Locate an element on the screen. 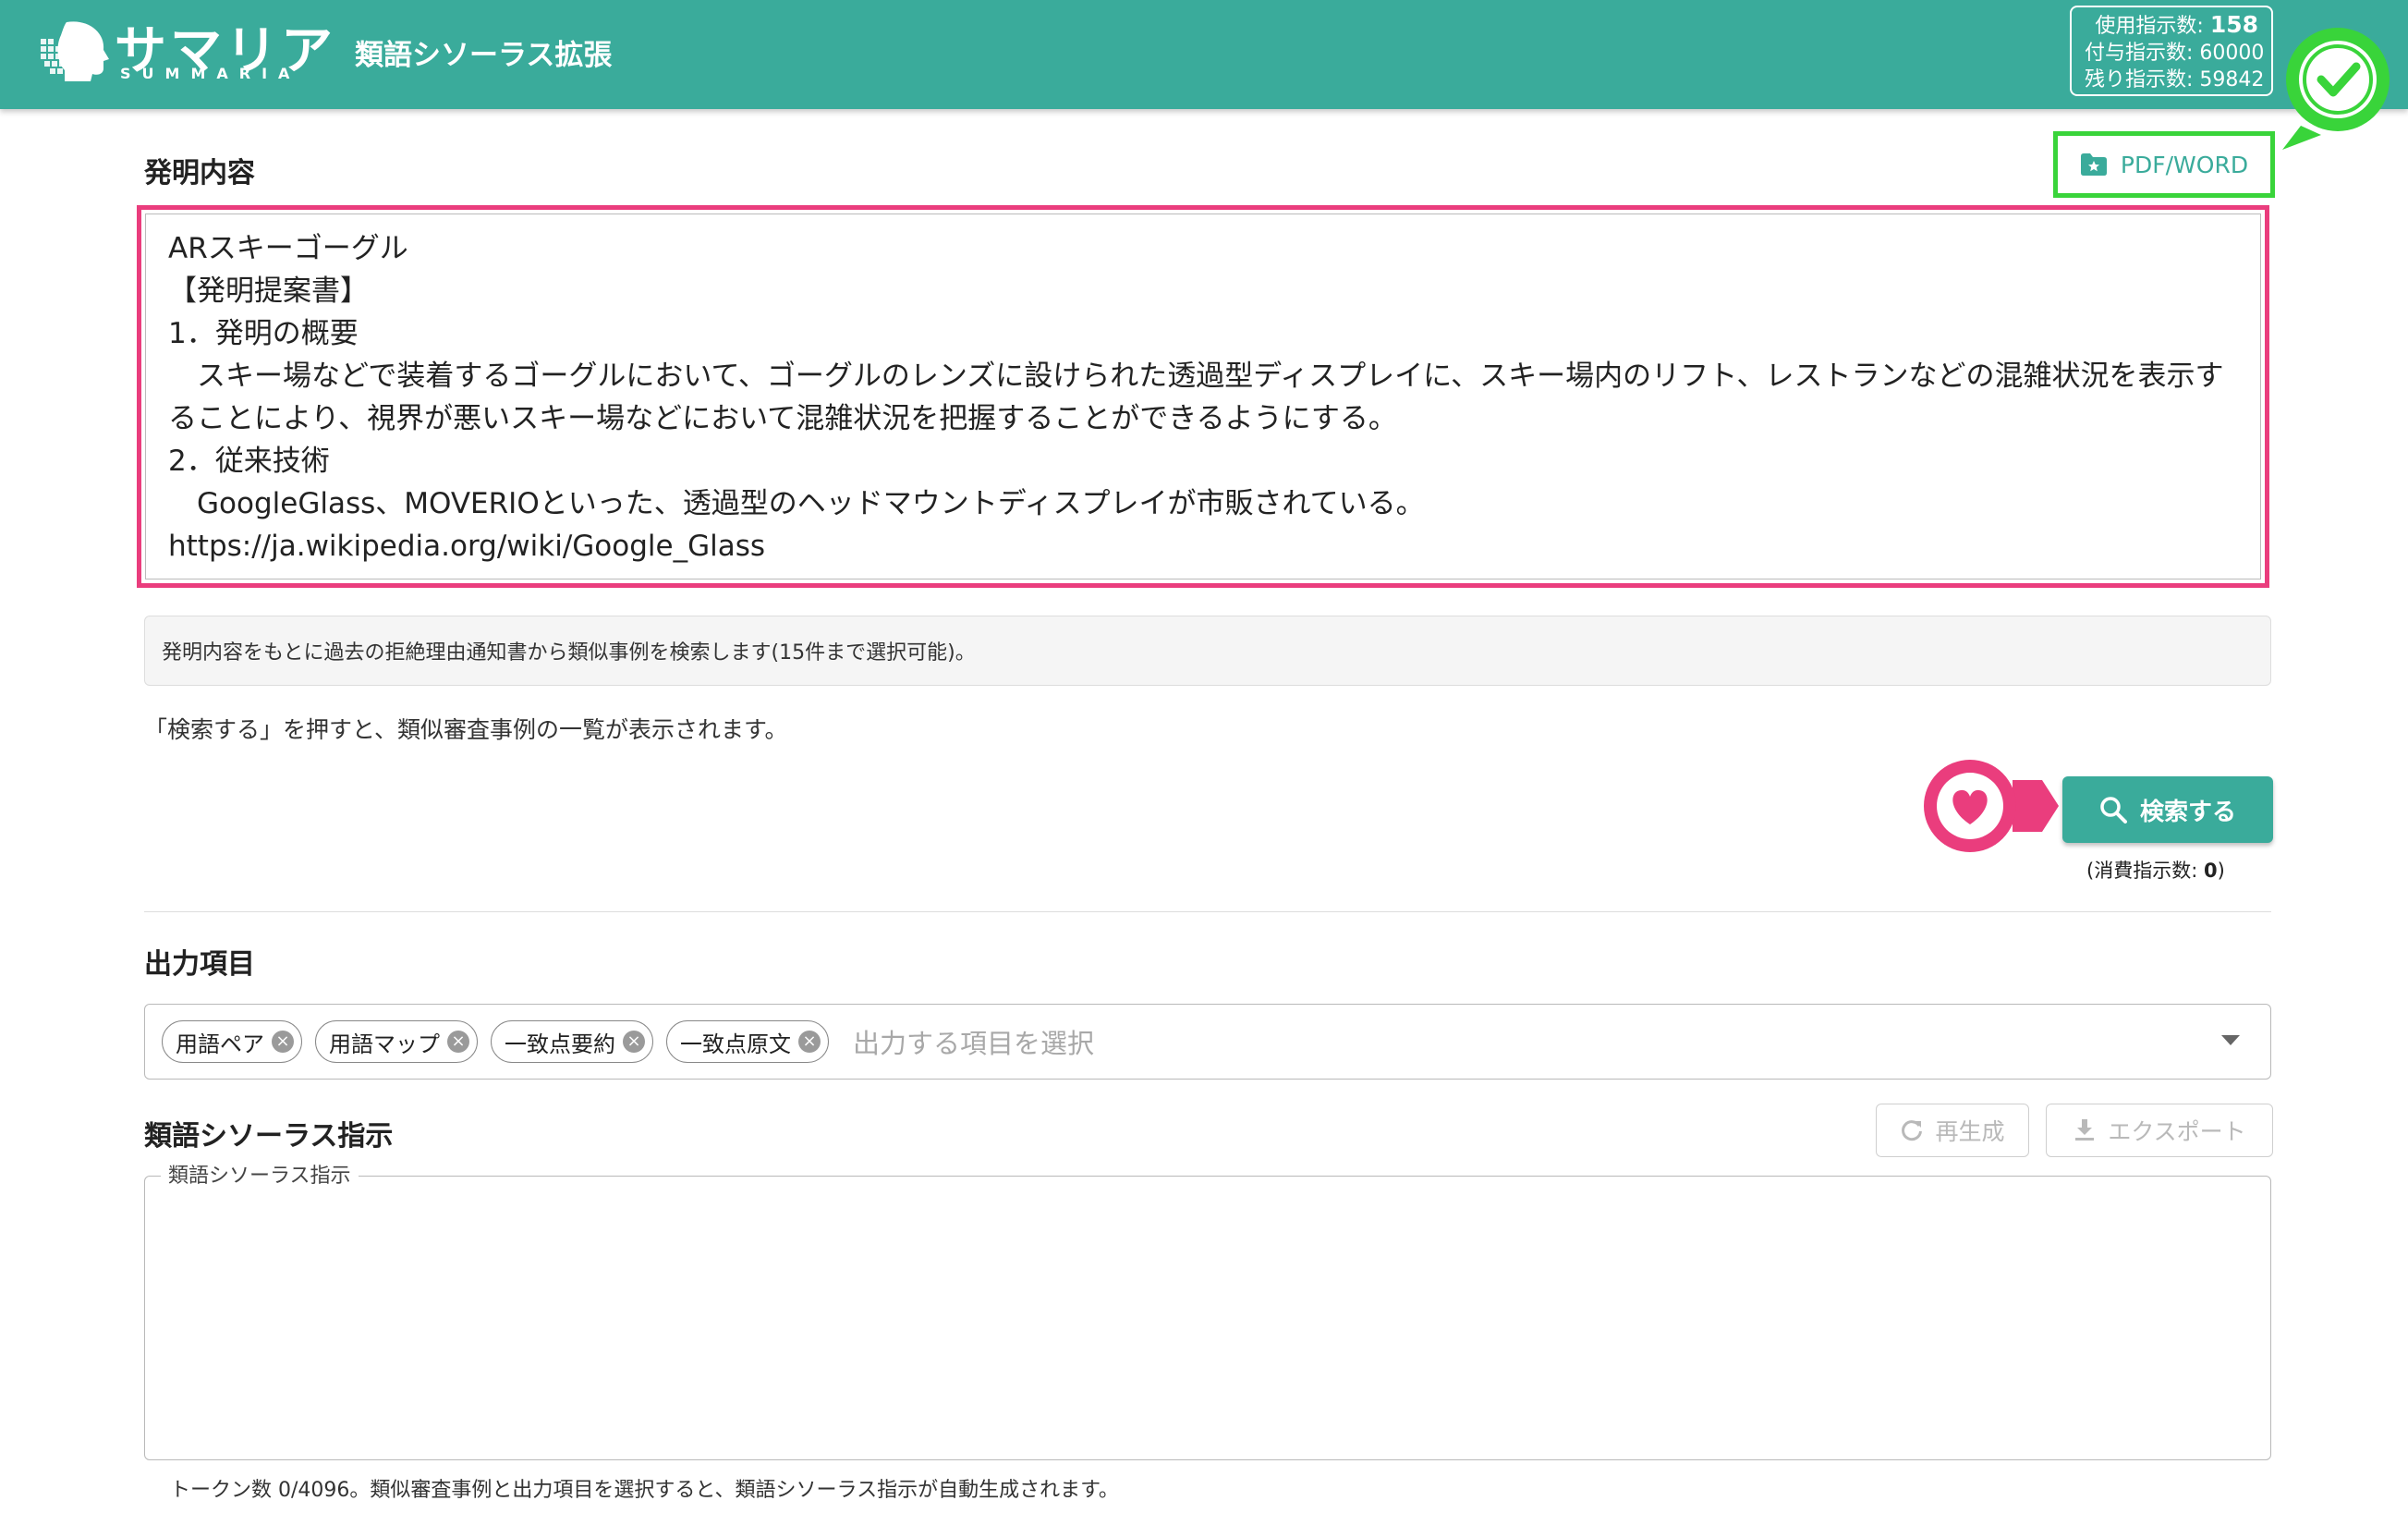 The width and height of the screenshot is (2408, 1525). pdf-word-upload-button: PDF/WORD is located at coordinates (2164, 164).